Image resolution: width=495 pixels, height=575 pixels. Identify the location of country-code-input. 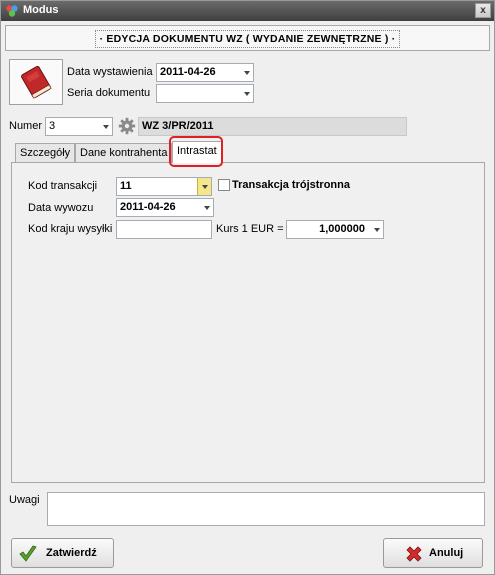
(164, 229).